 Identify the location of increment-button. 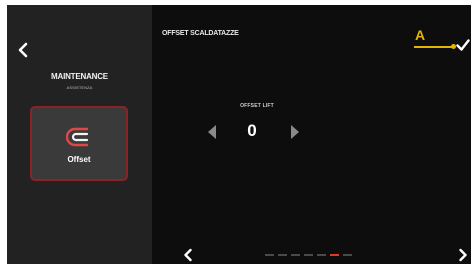
(295, 132).